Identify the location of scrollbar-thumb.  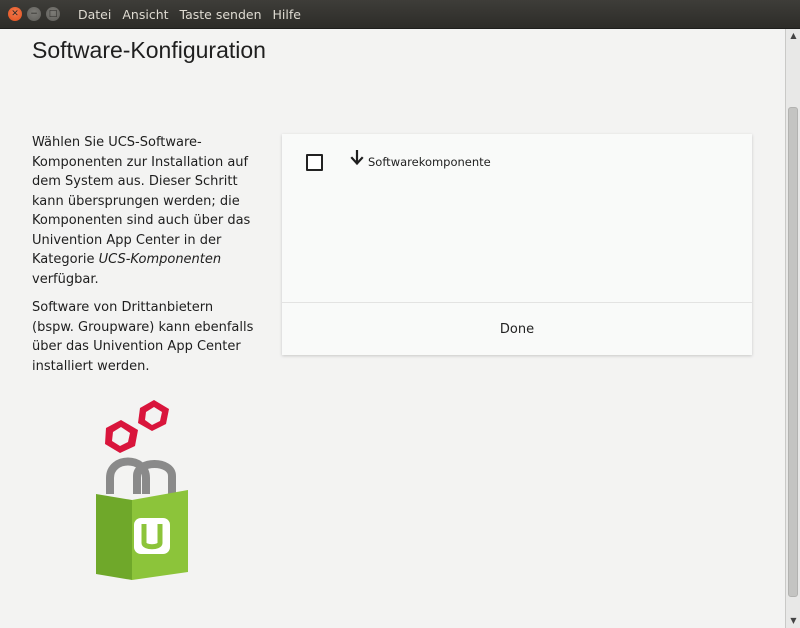
(793, 352).